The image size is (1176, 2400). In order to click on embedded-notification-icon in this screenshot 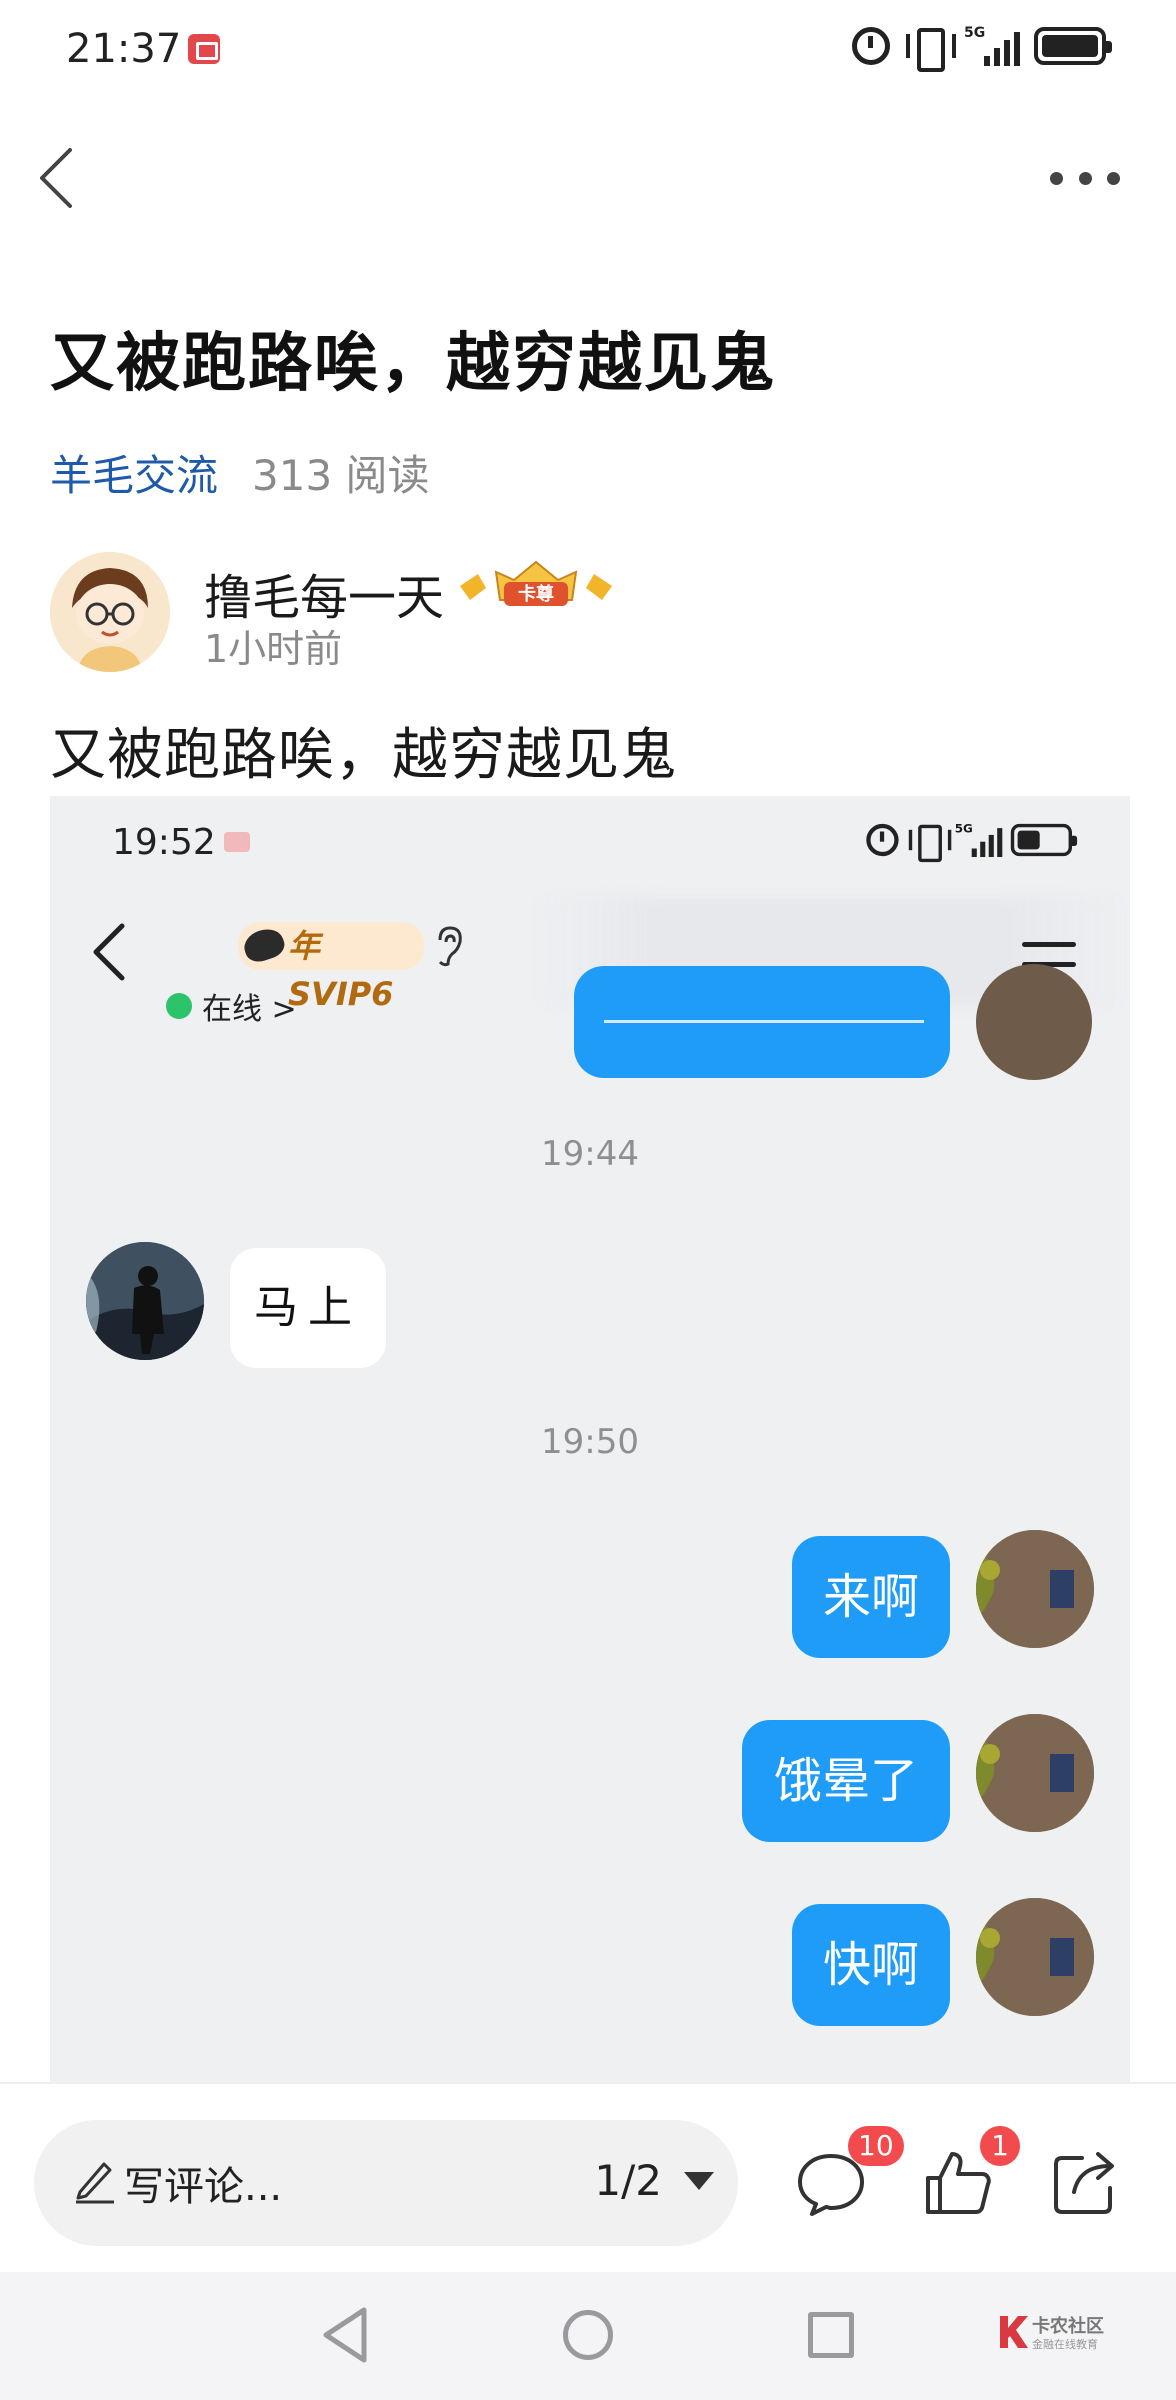, I will do `click(237, 842)`.